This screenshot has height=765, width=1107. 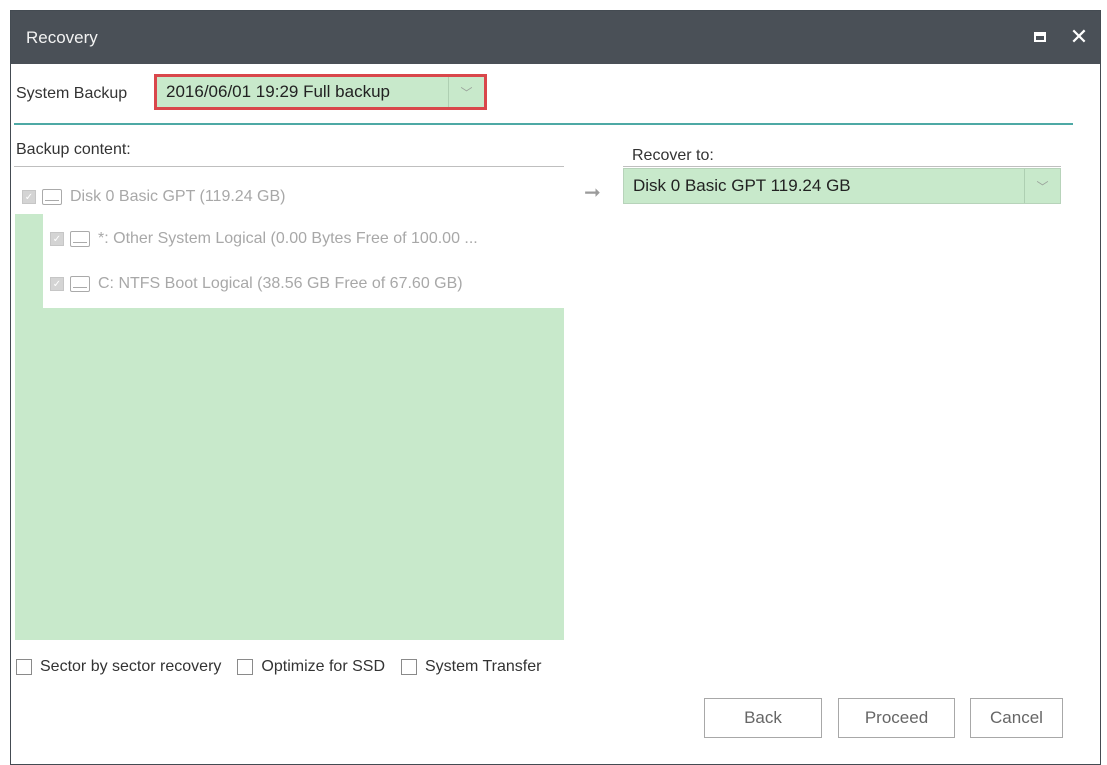 What do you see at coordinates (1016, 718) in the screenshot?
I see `cancel-button: Cancel` at bounding box center [1016, 718].